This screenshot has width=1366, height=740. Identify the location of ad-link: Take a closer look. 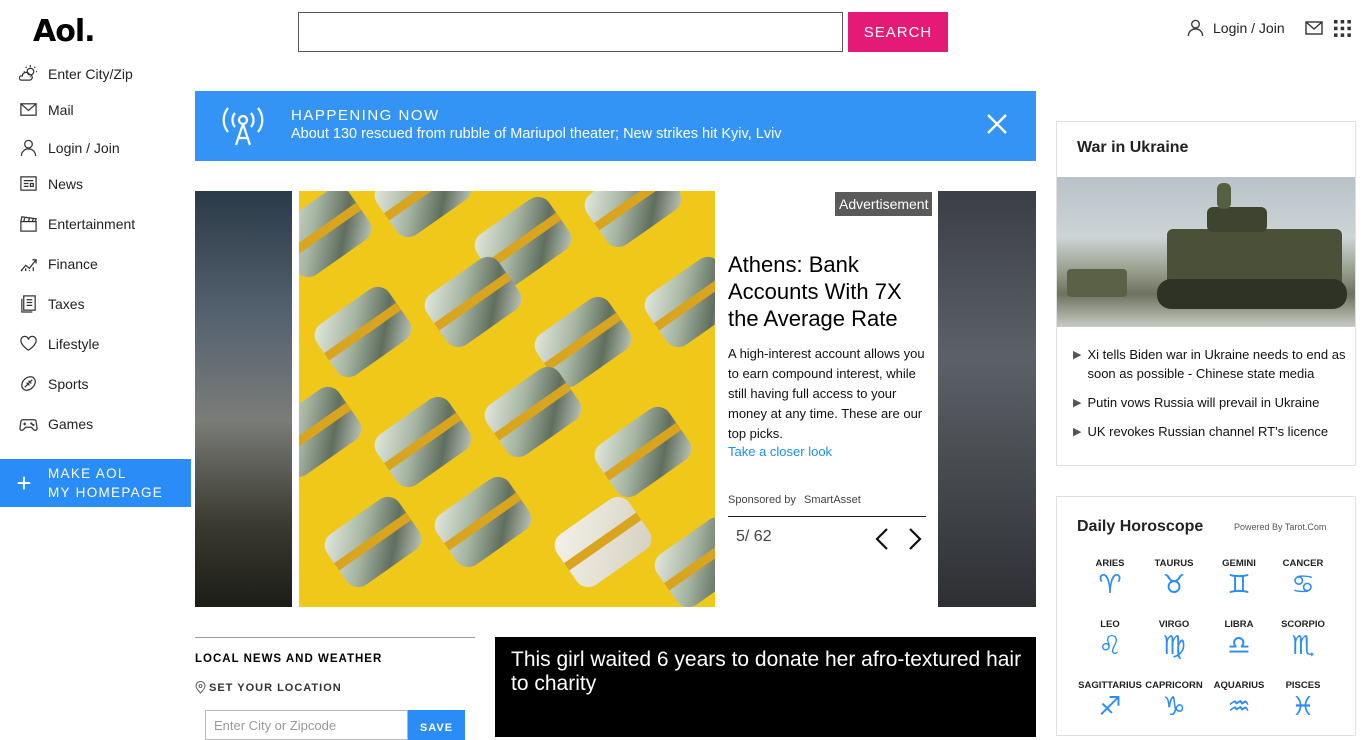
(780, 451).